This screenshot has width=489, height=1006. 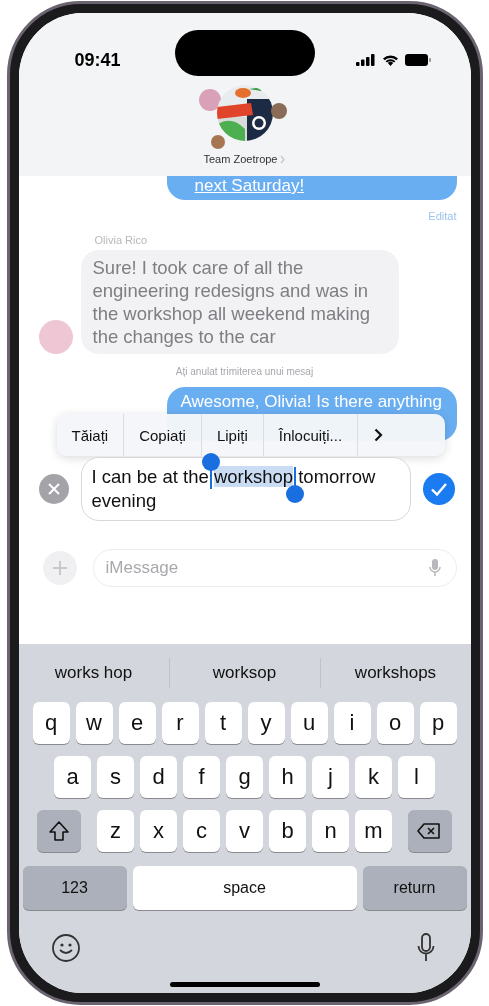 I want to click on return-key: return, so click(x=414, y=888).